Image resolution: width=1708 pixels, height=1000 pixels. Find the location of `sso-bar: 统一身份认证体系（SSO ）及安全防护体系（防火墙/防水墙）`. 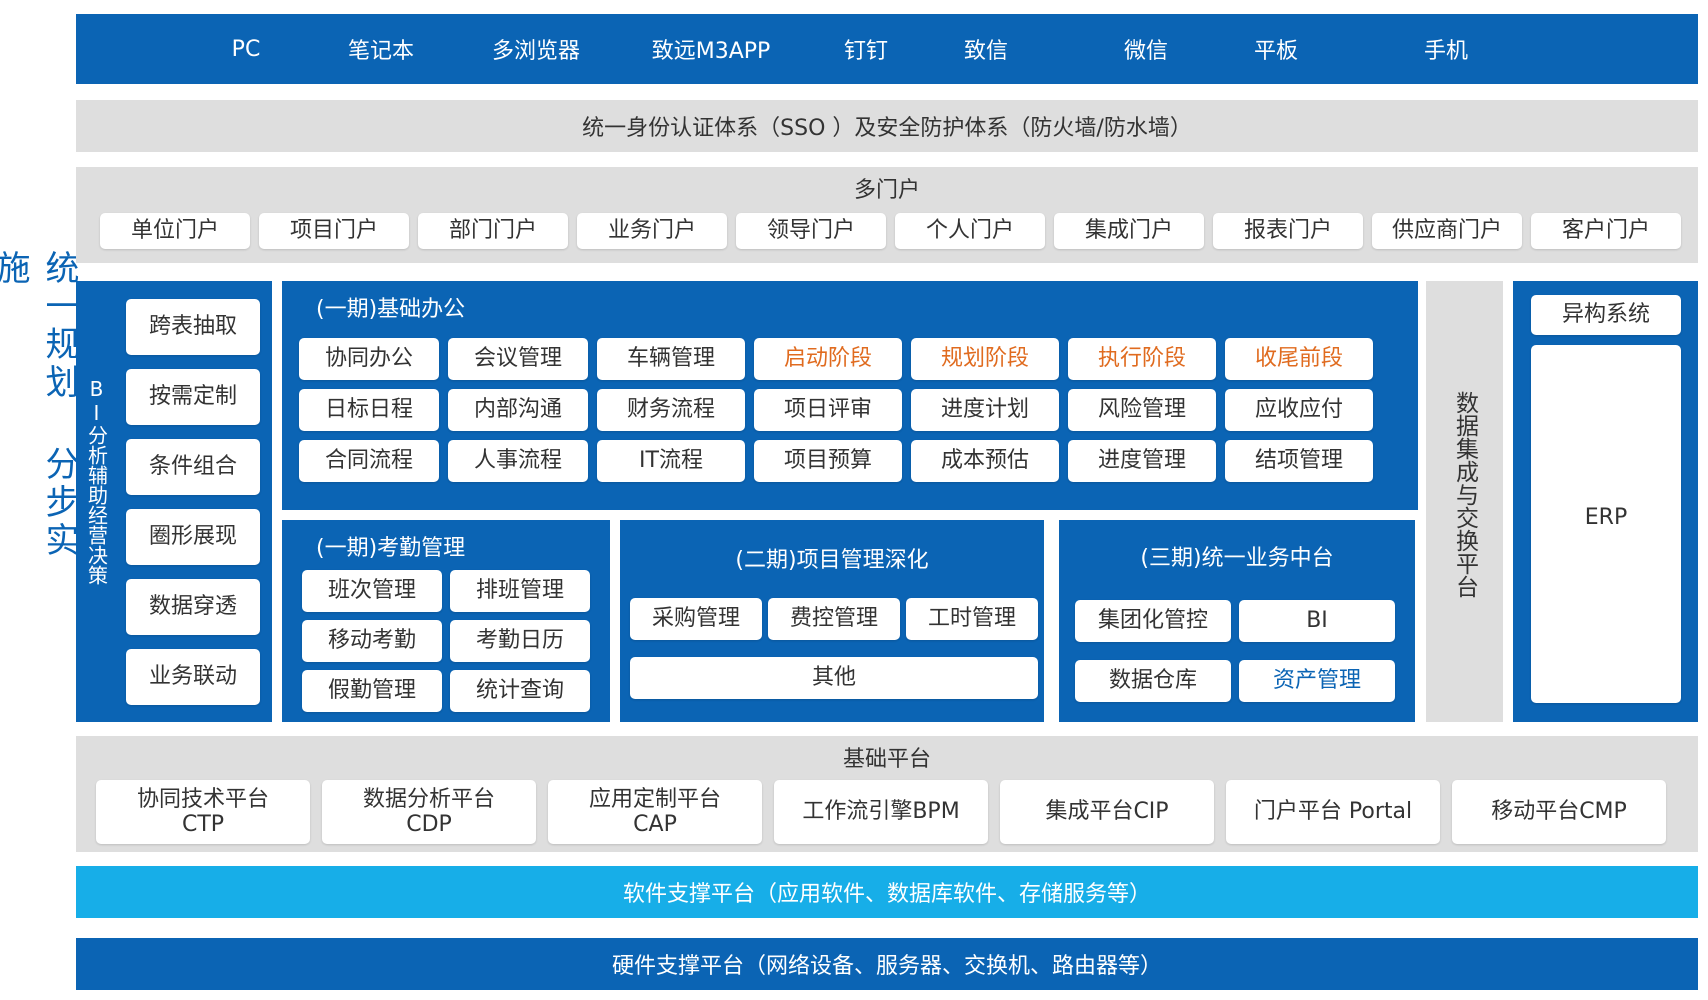

sso-bar: 统一身份认证体系（SSO ）及安全防护体系（防火墙/防水墙） is located at coordinates (887, 126).